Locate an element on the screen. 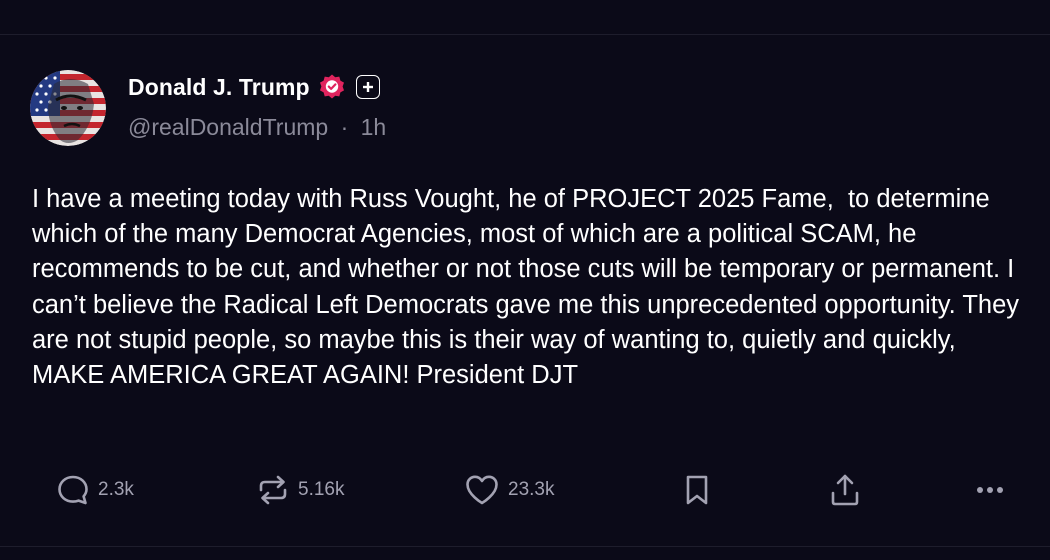 The height and width of the screenshot is (560, 1050). share-button is located at coordinates (845, 490).